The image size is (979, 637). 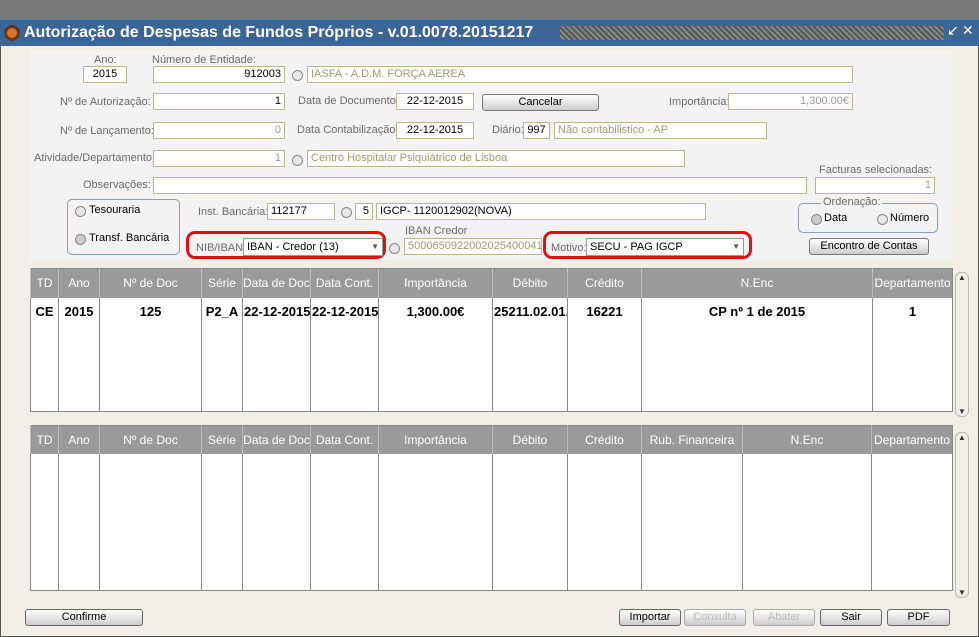 What do you see at coordinates (752, 33) in the screenshot?
I see `title-drag-handle` at bounding box center [752, 33].